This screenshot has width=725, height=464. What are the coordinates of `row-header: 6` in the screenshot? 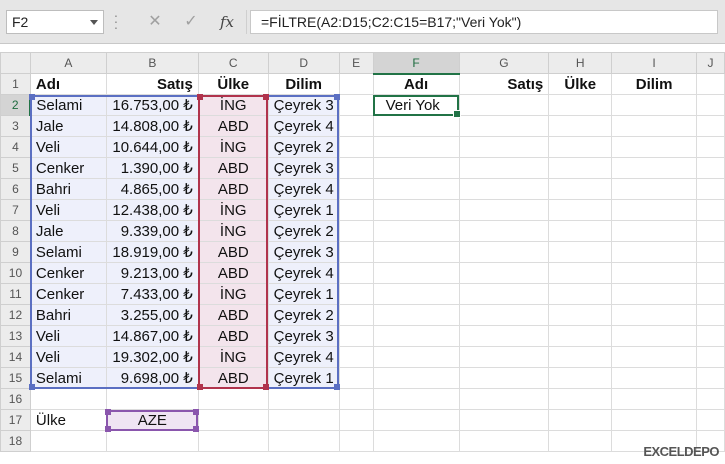 It's located at (15, 189).